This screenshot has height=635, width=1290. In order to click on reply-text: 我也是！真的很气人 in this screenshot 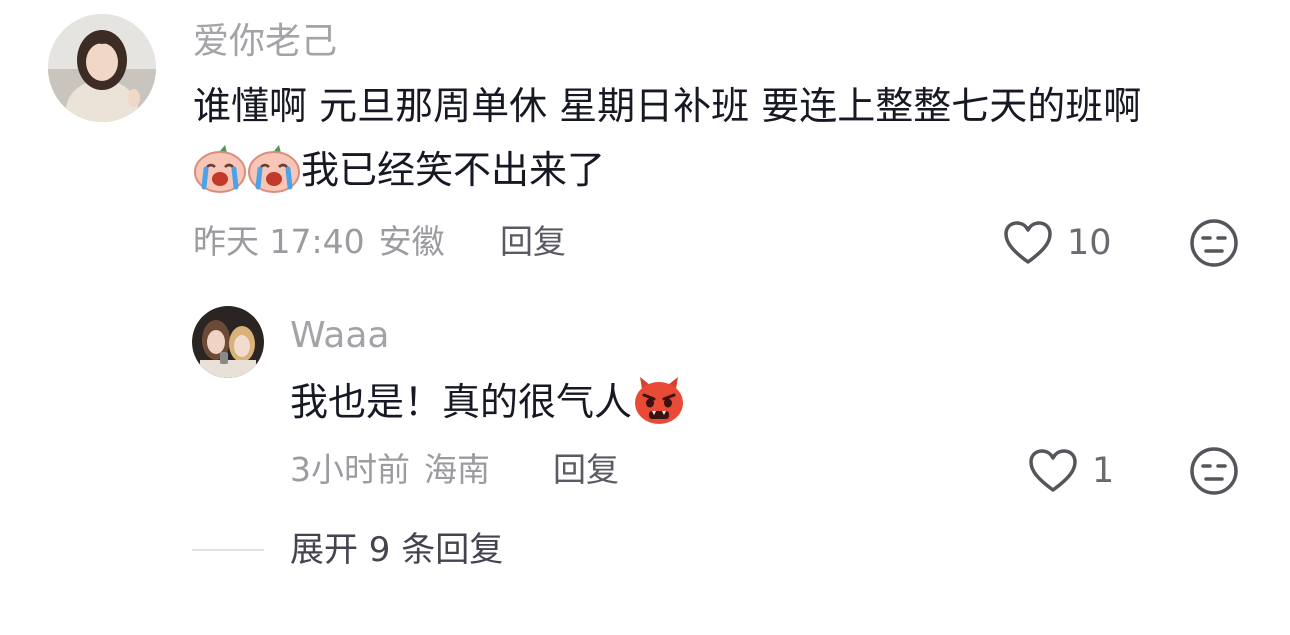, I will do `click(461, 402)`.